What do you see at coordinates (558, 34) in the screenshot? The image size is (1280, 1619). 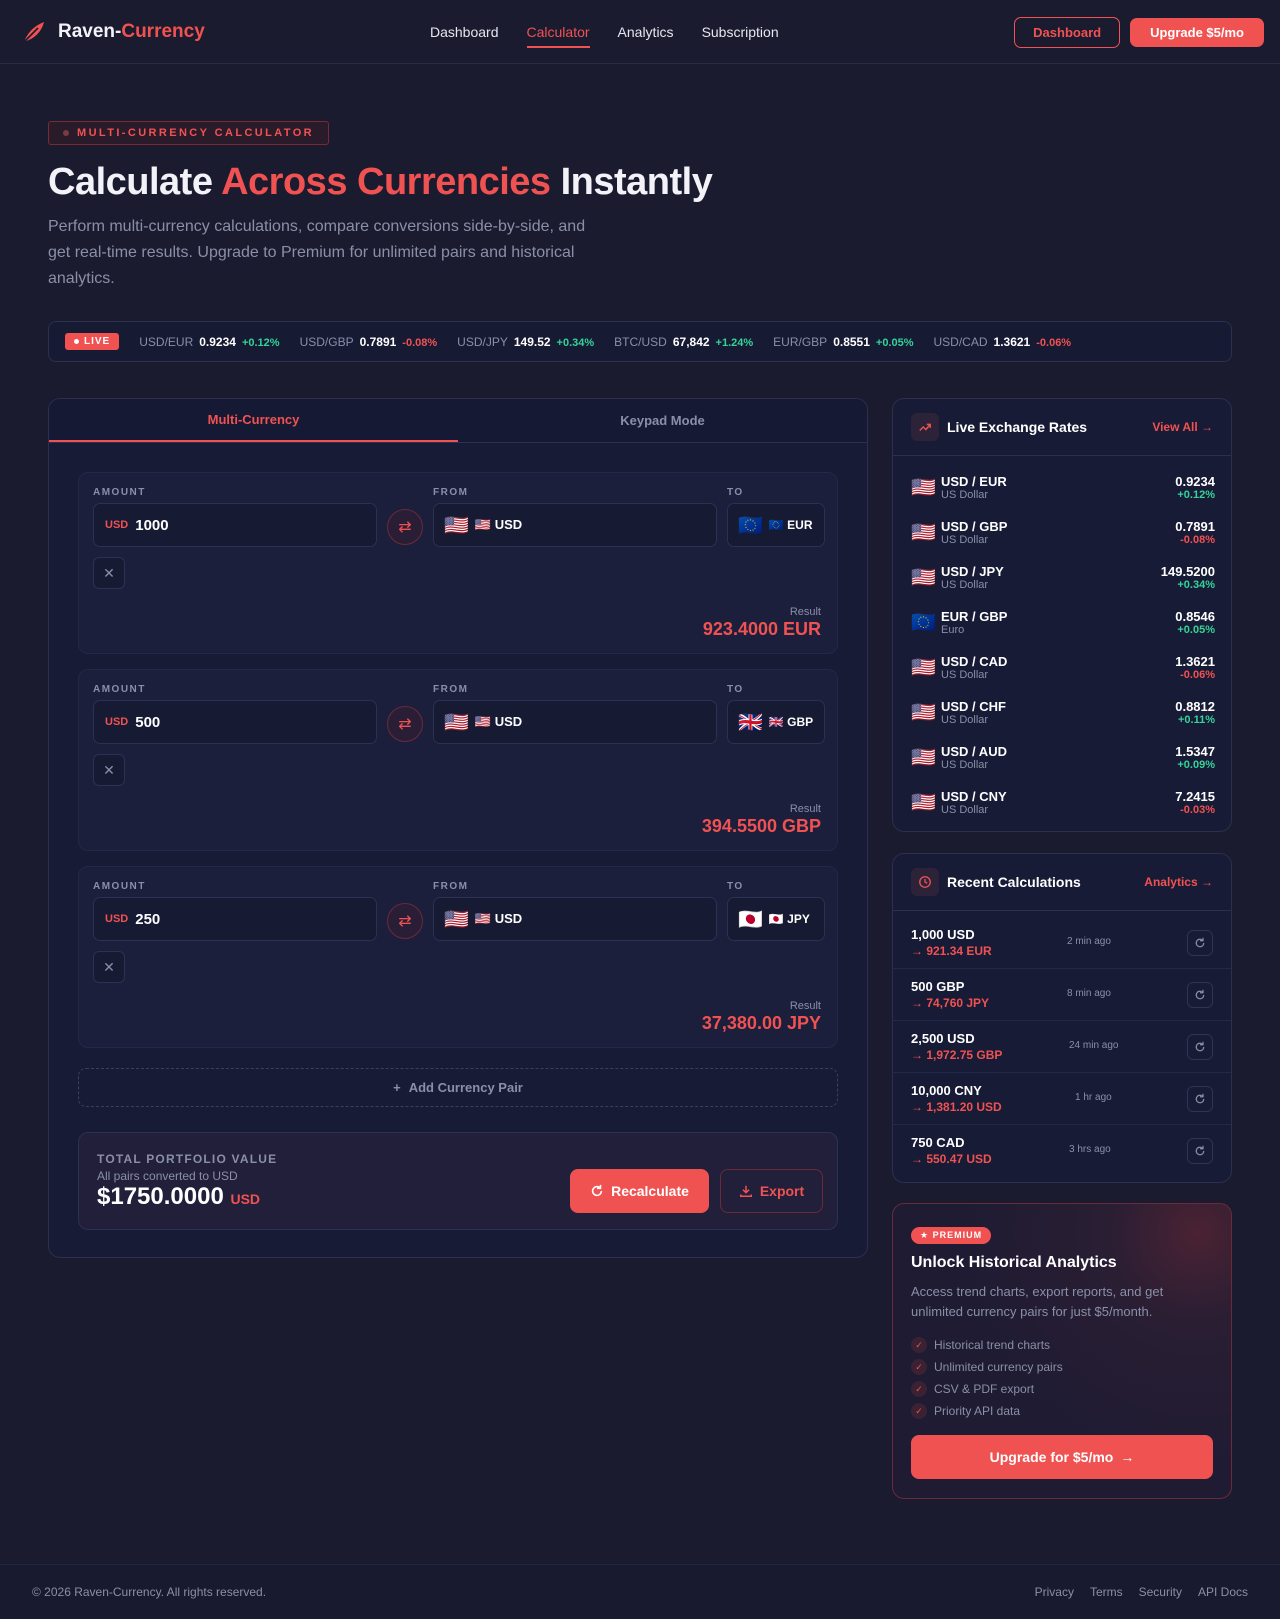 I see `nav-link-calculator: Calculator` at bounding box center [558, 34].